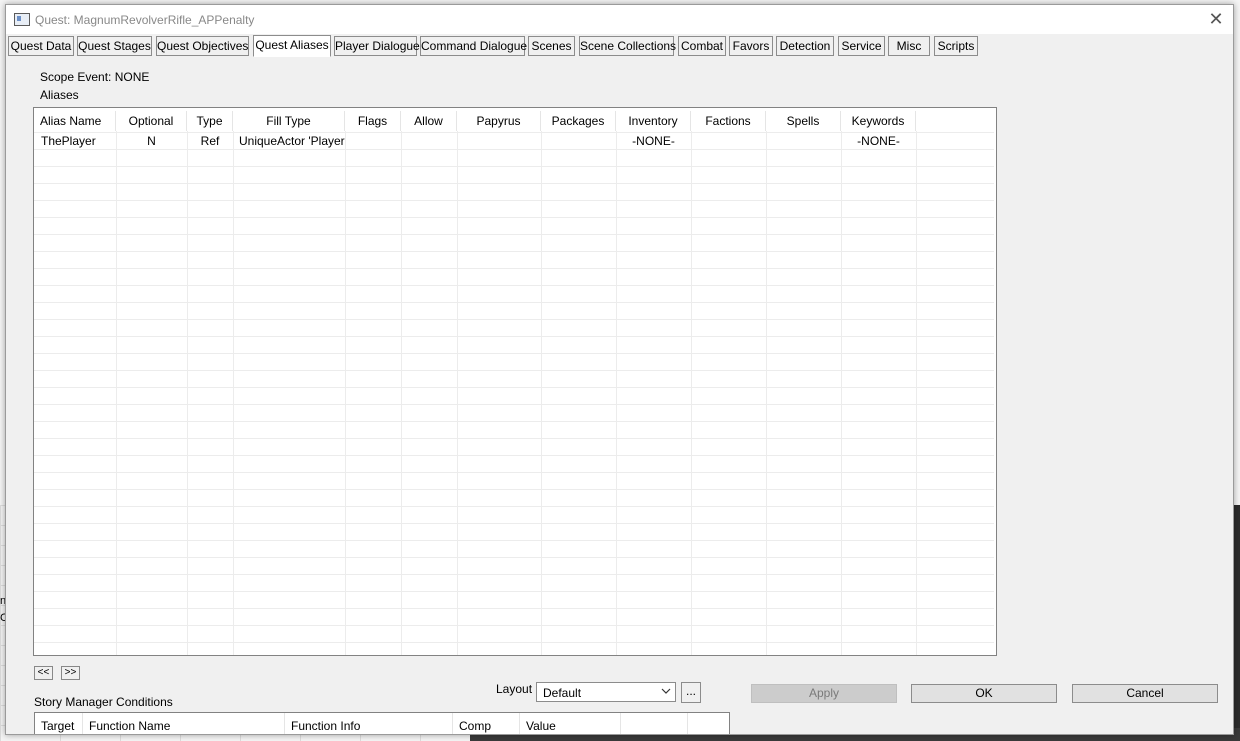  I want to click on tab-command-dialogue: Command Dialogue, so click(473, 46).